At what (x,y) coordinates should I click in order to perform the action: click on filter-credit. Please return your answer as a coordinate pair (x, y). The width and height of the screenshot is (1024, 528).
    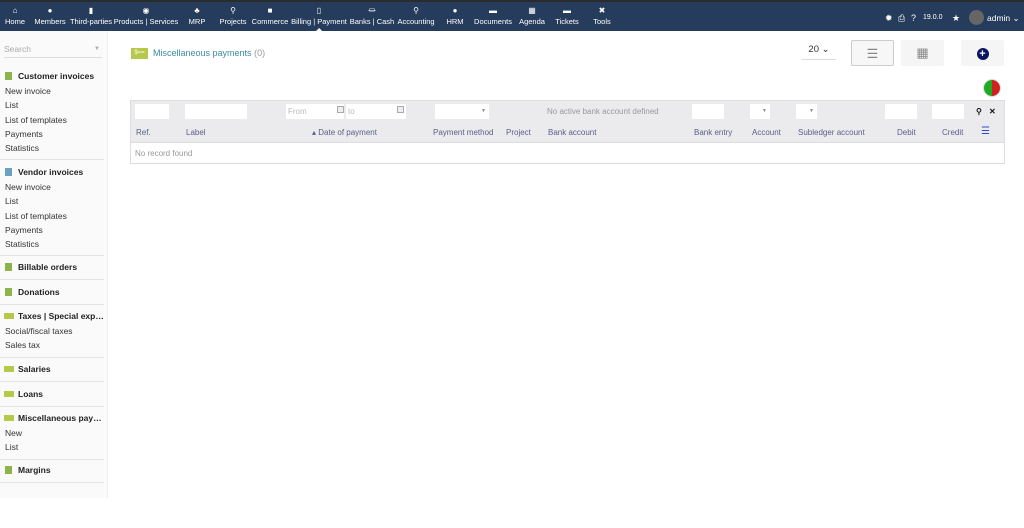
    Looking at the image, I should click on (948, 111).